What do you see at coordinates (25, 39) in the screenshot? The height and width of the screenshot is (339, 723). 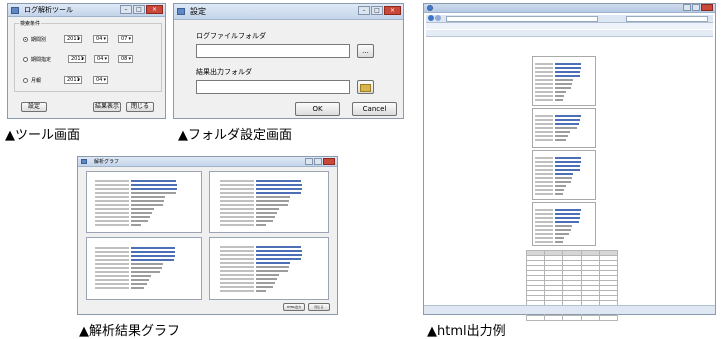 I see `radio-period` at bounding box center [25, 39].